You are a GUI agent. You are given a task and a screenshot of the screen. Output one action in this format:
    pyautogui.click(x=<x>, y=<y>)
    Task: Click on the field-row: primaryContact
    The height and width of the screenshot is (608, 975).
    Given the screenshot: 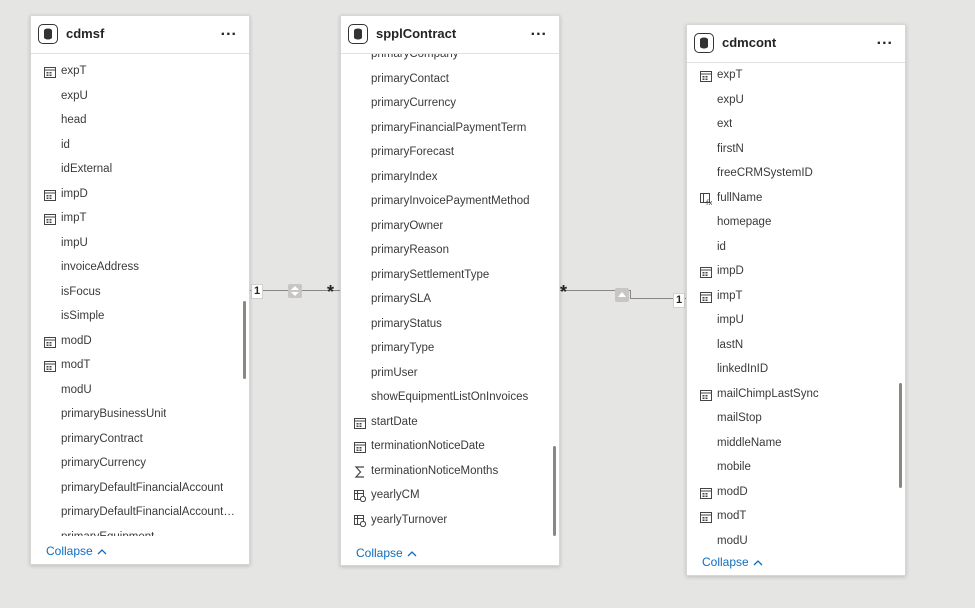 What is the action you would take?
    pyautogui.click(x=450, y=79)
    